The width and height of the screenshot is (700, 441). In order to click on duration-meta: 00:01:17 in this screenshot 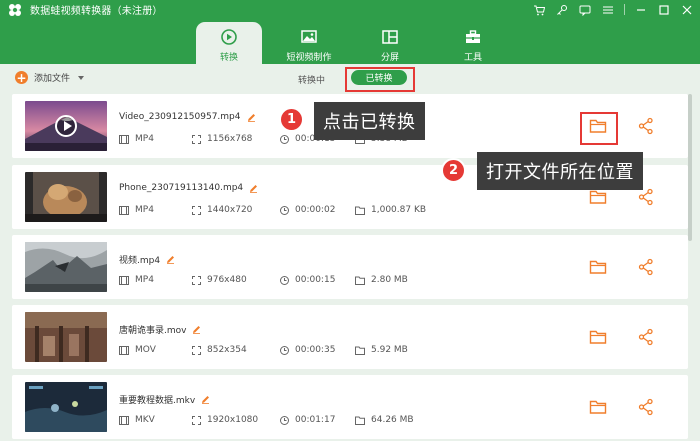, I will do `click(307, 420)`.